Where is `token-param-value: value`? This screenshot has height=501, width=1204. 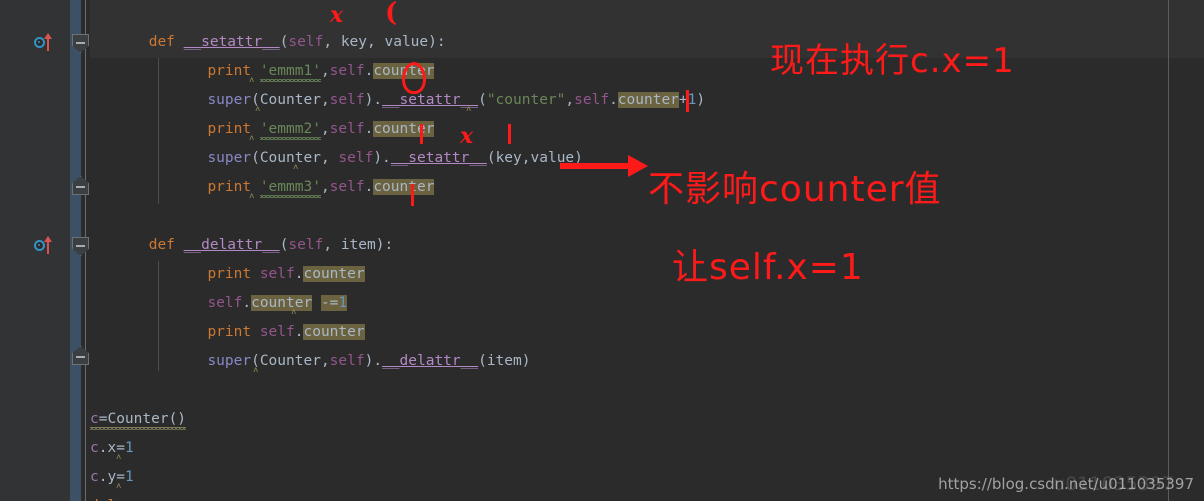 token-param-value: value is located at coordinates (406, 42).